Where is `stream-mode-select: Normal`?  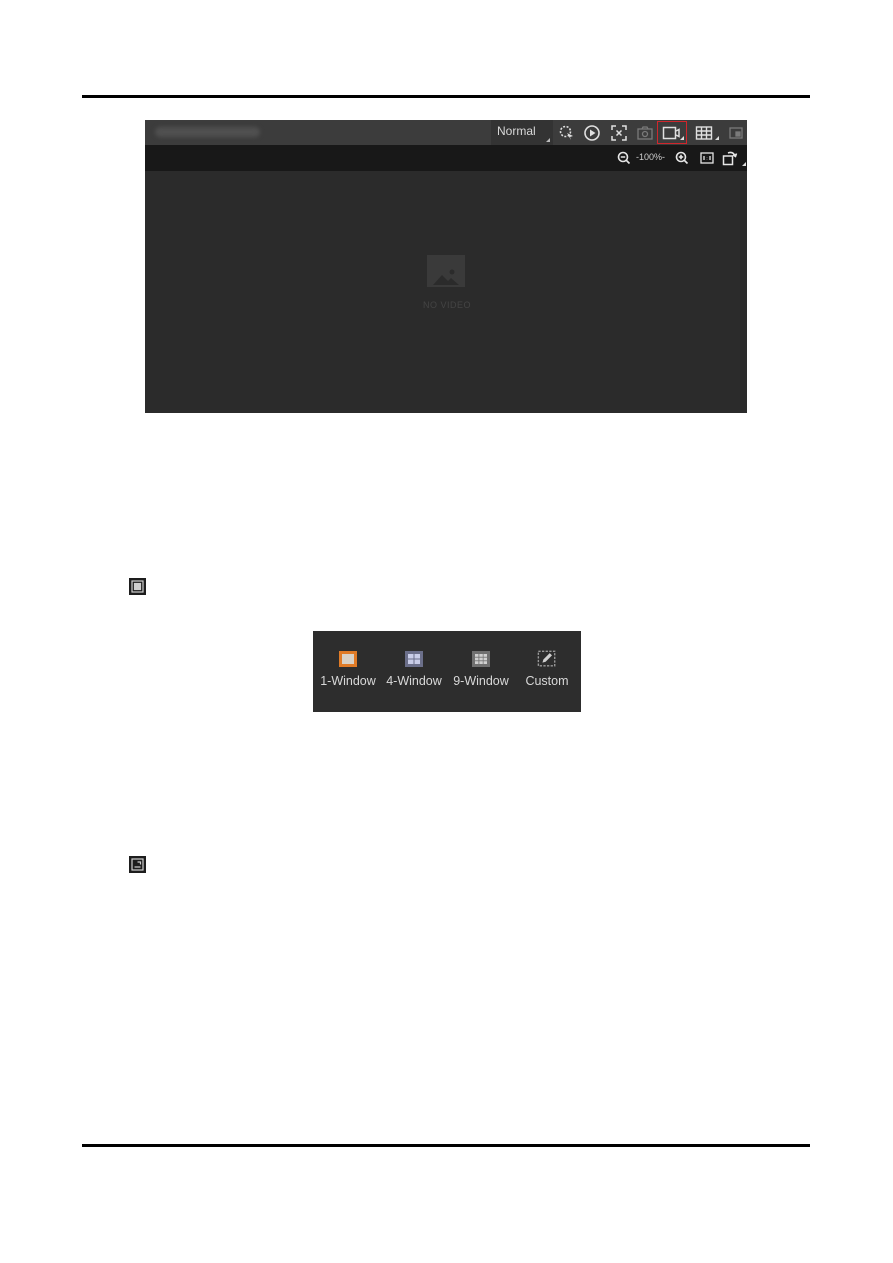
stream-mode-select: Normal is located at coordinates (522, 132).